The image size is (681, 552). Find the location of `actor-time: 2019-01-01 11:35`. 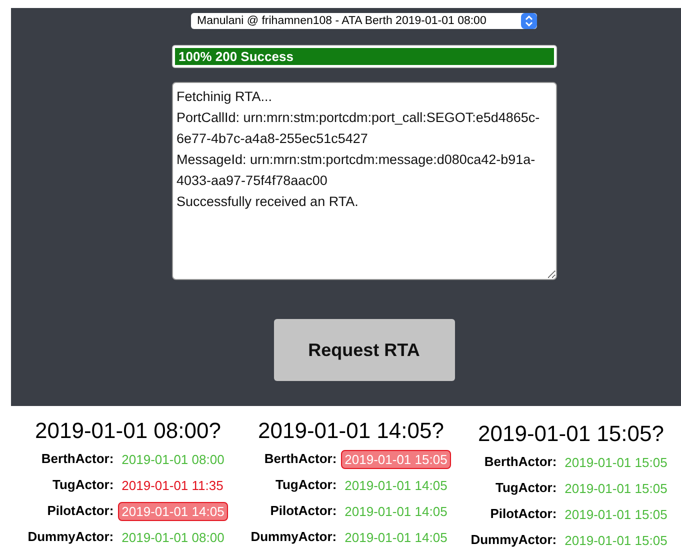

actor-time: 2019-01-01 11:35 is located at coordinates (172, 485).